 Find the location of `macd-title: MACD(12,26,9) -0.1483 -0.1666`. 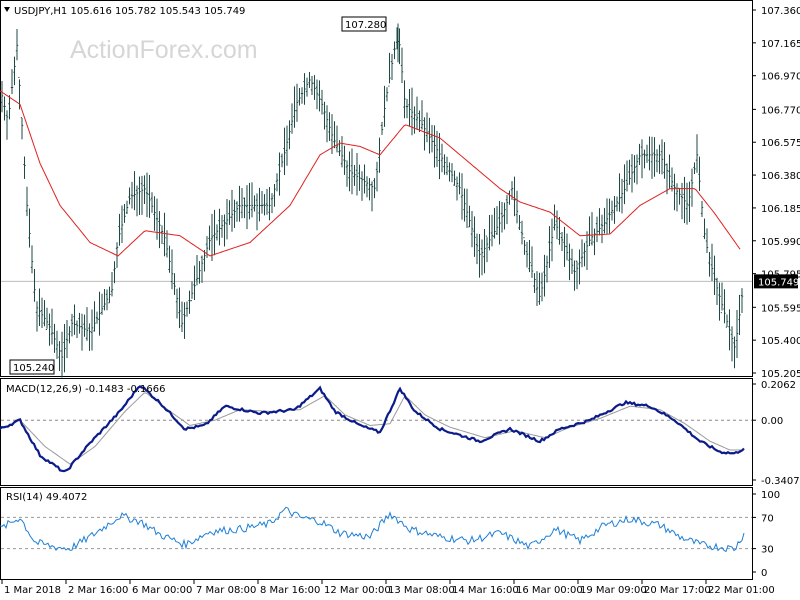

macd-title: MACD(12,26,9) -0.1483 -0.1666 is located at coordinates (86, 389).